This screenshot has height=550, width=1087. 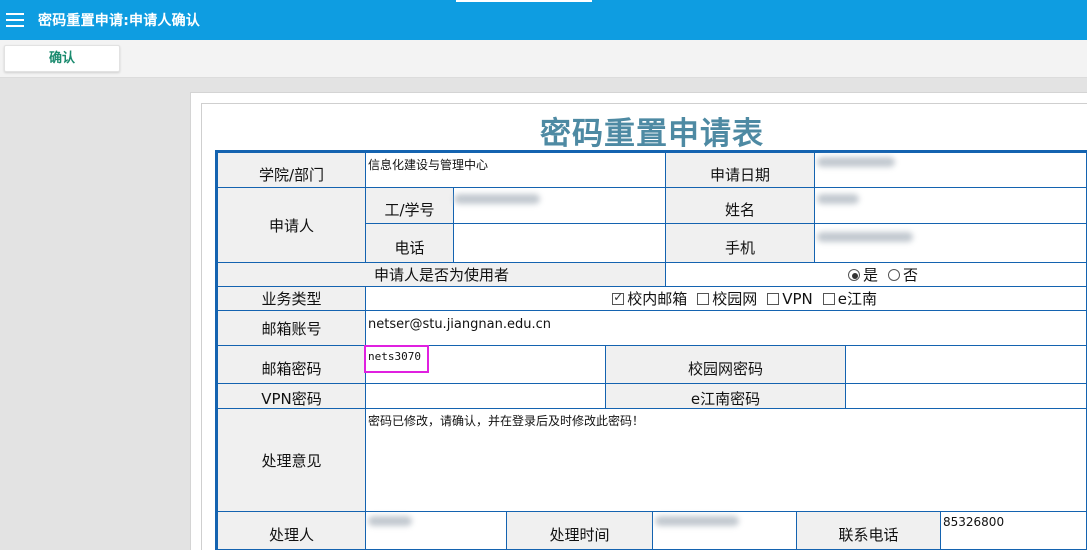 I want to click on apply-date-value, so click(x=951, y=170).